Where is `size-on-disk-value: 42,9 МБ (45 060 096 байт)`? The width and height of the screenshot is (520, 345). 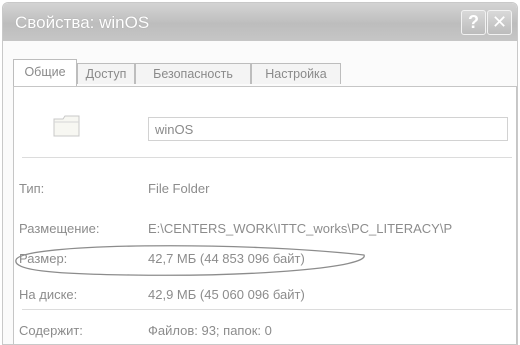 size-on-disk-value: 42,9 МБ (45 060 096 байт) is located at coordinates (226, 294).